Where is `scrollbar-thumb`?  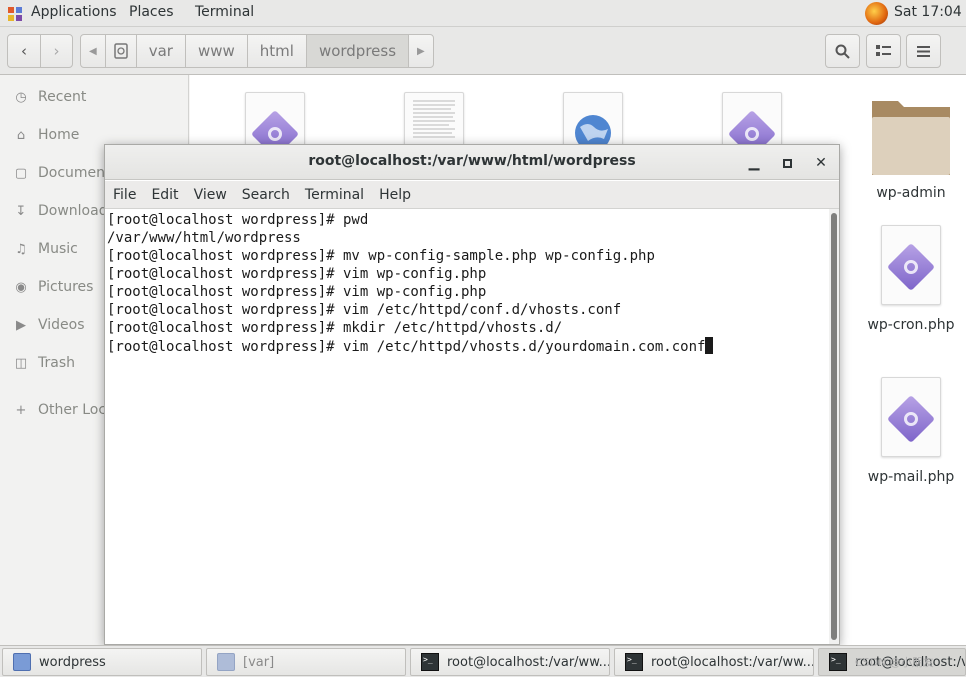 scrollbar-thumb is located at coordinates (834, 426).